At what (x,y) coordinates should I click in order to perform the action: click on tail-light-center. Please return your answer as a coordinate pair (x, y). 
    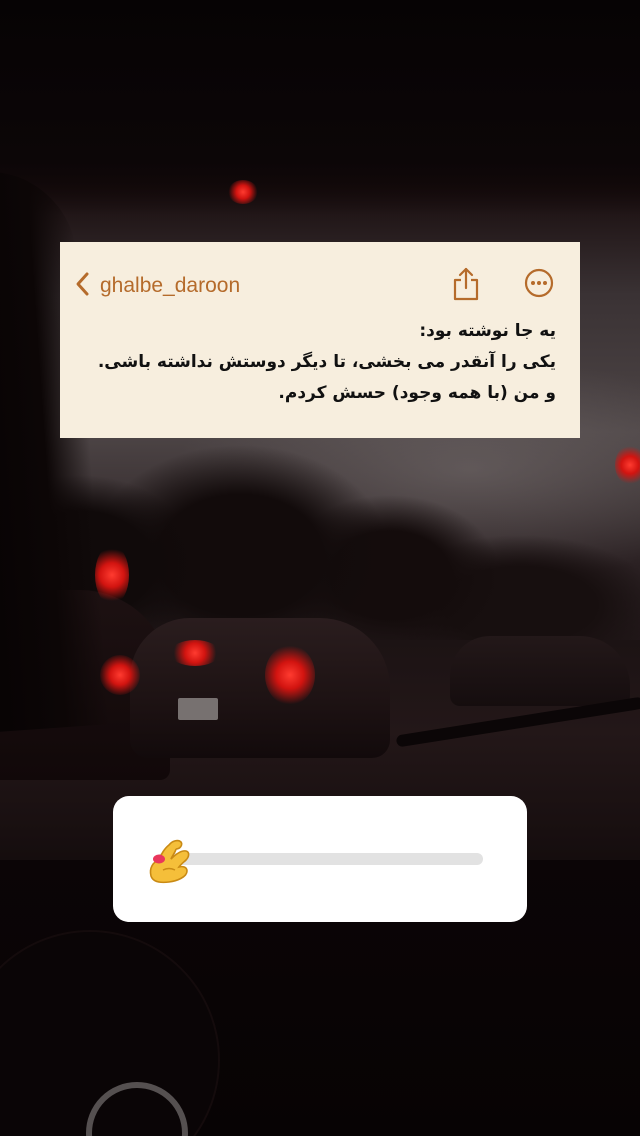
    Looking at the image, I should click on (195, 653).